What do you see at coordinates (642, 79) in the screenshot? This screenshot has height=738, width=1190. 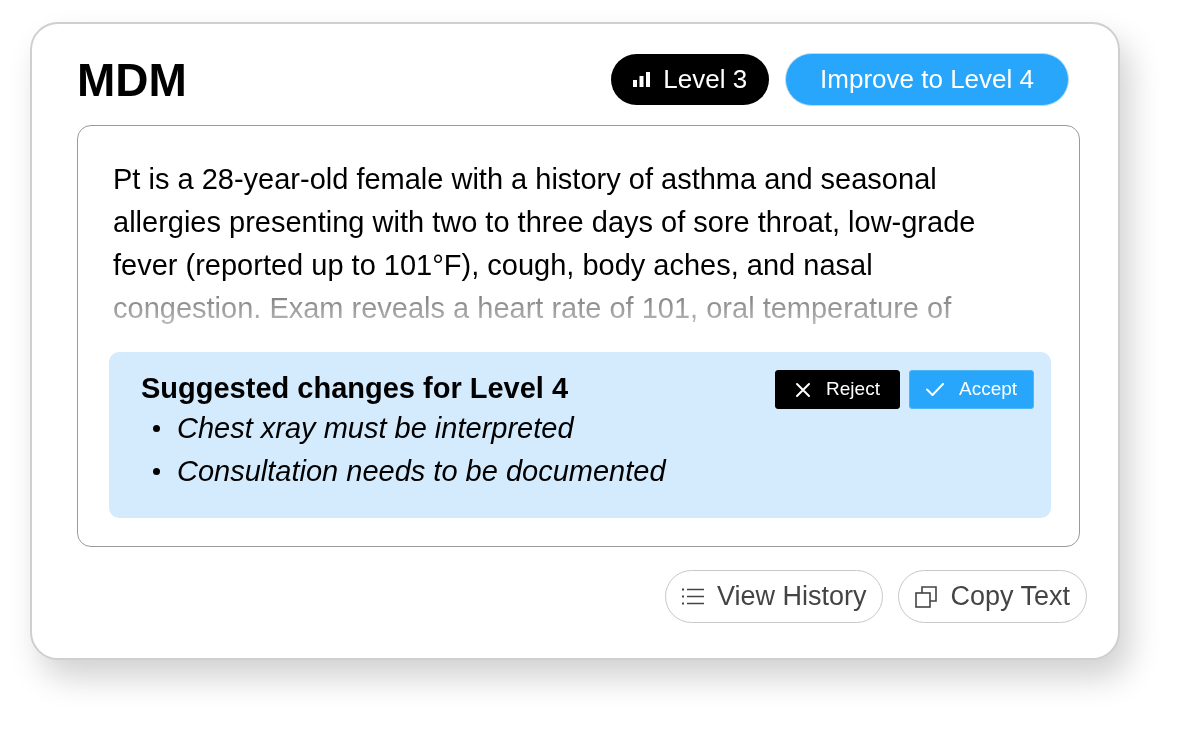 I see `signal-bars-icon` at bounding box center [642, 79].